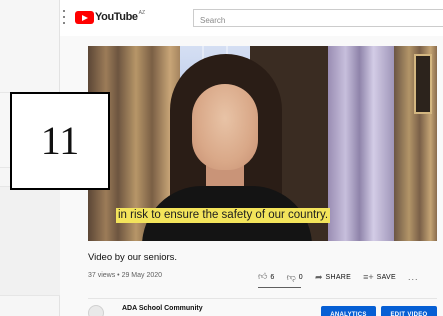 The width and height of the screenshot is (443, 316). Describe the element at coordinates (64, 17) in the screenshot. I see `more-vert-icon` at that location.